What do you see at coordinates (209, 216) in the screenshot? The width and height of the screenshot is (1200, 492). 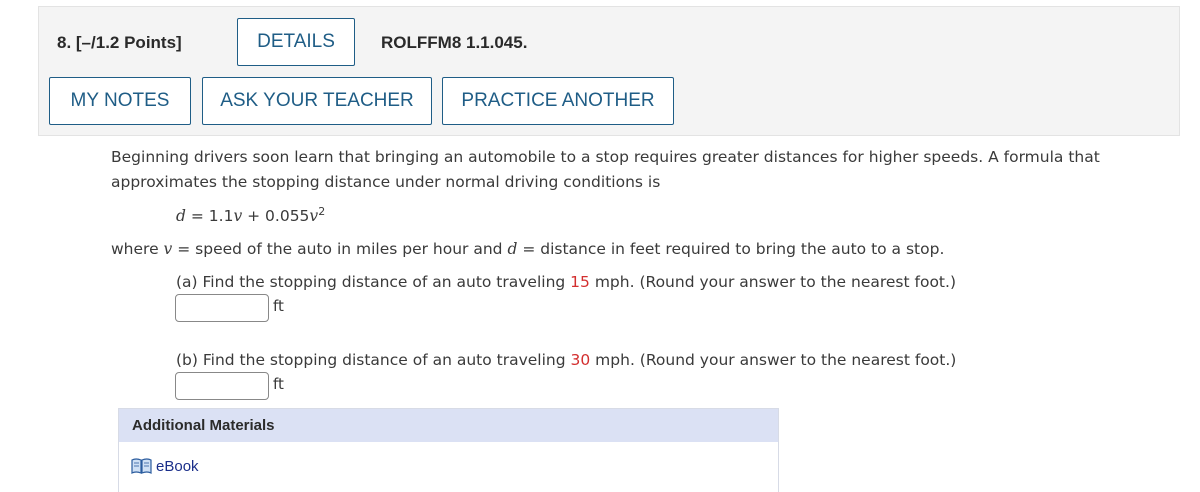 I see `formula-eq: = 1.1` at bounding box center [209, 216].